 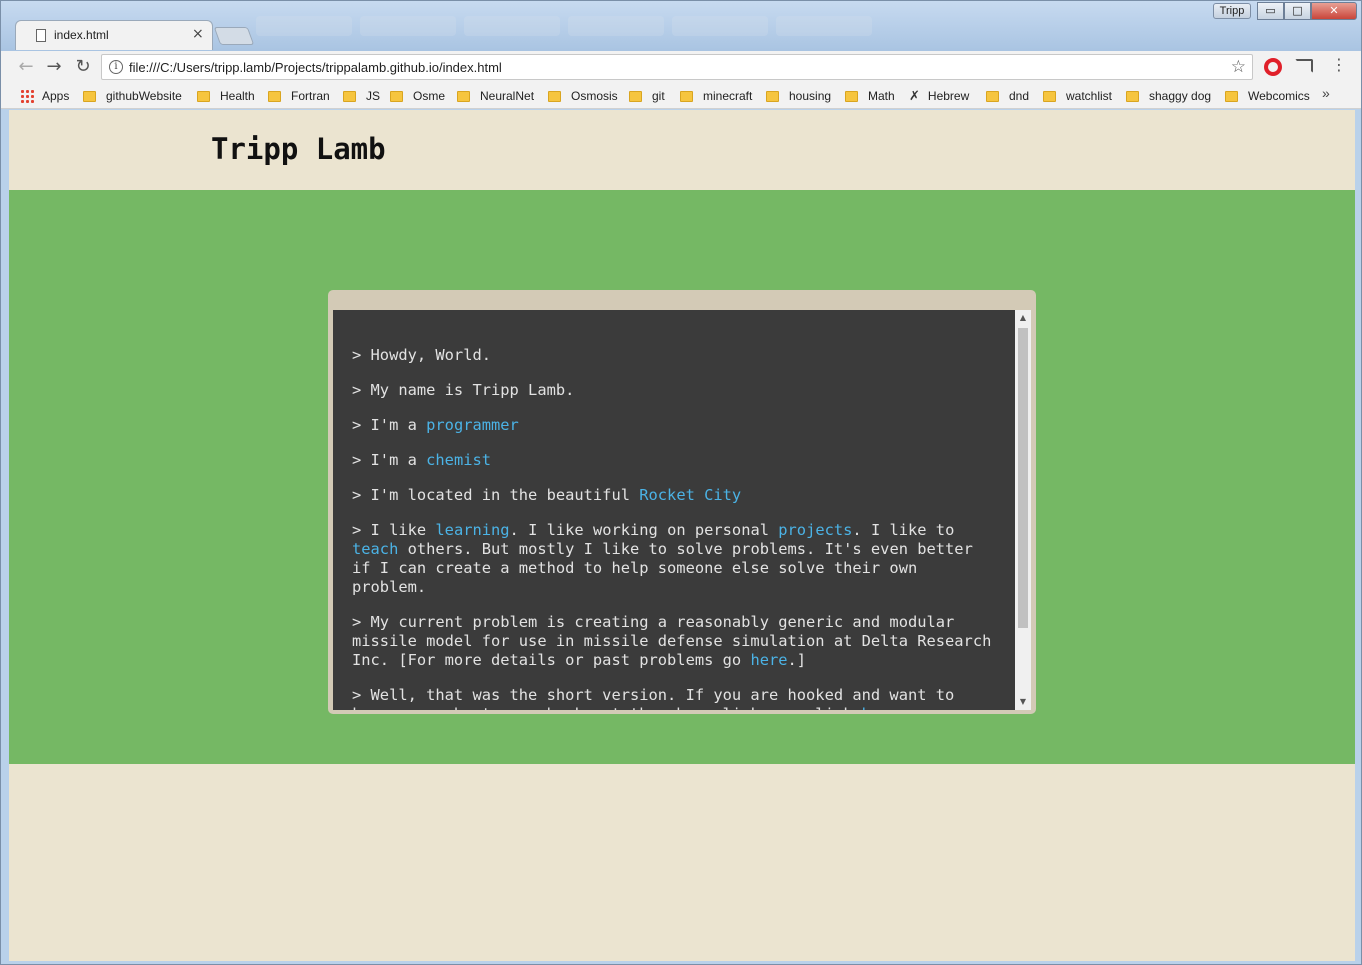 I want to click on bookmark-hebrew: ✗ Hebrew, so click(x=939, y=96).